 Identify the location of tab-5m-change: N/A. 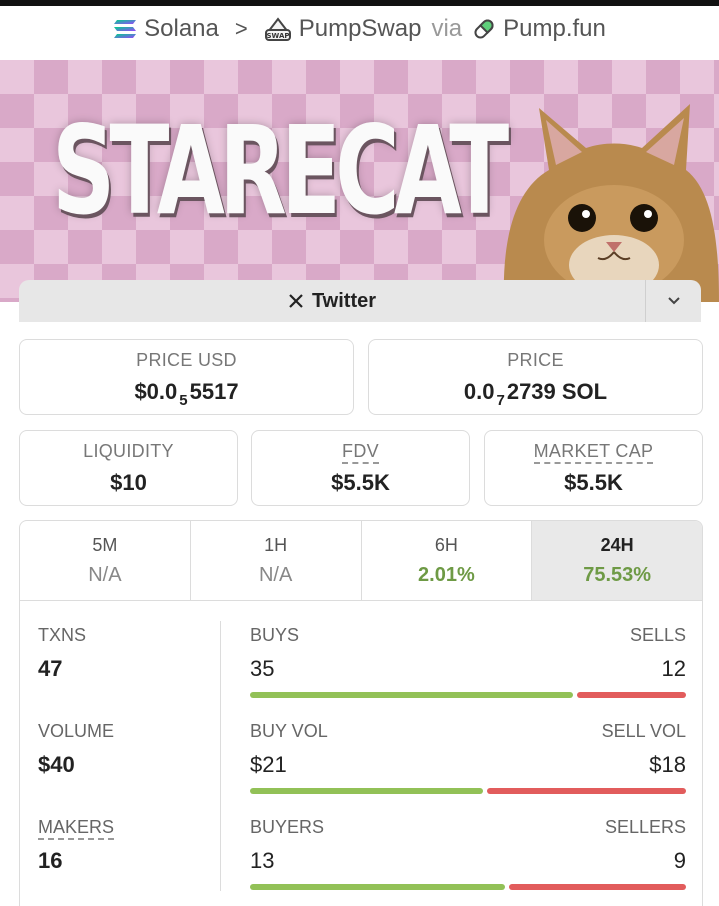
(105, 574).